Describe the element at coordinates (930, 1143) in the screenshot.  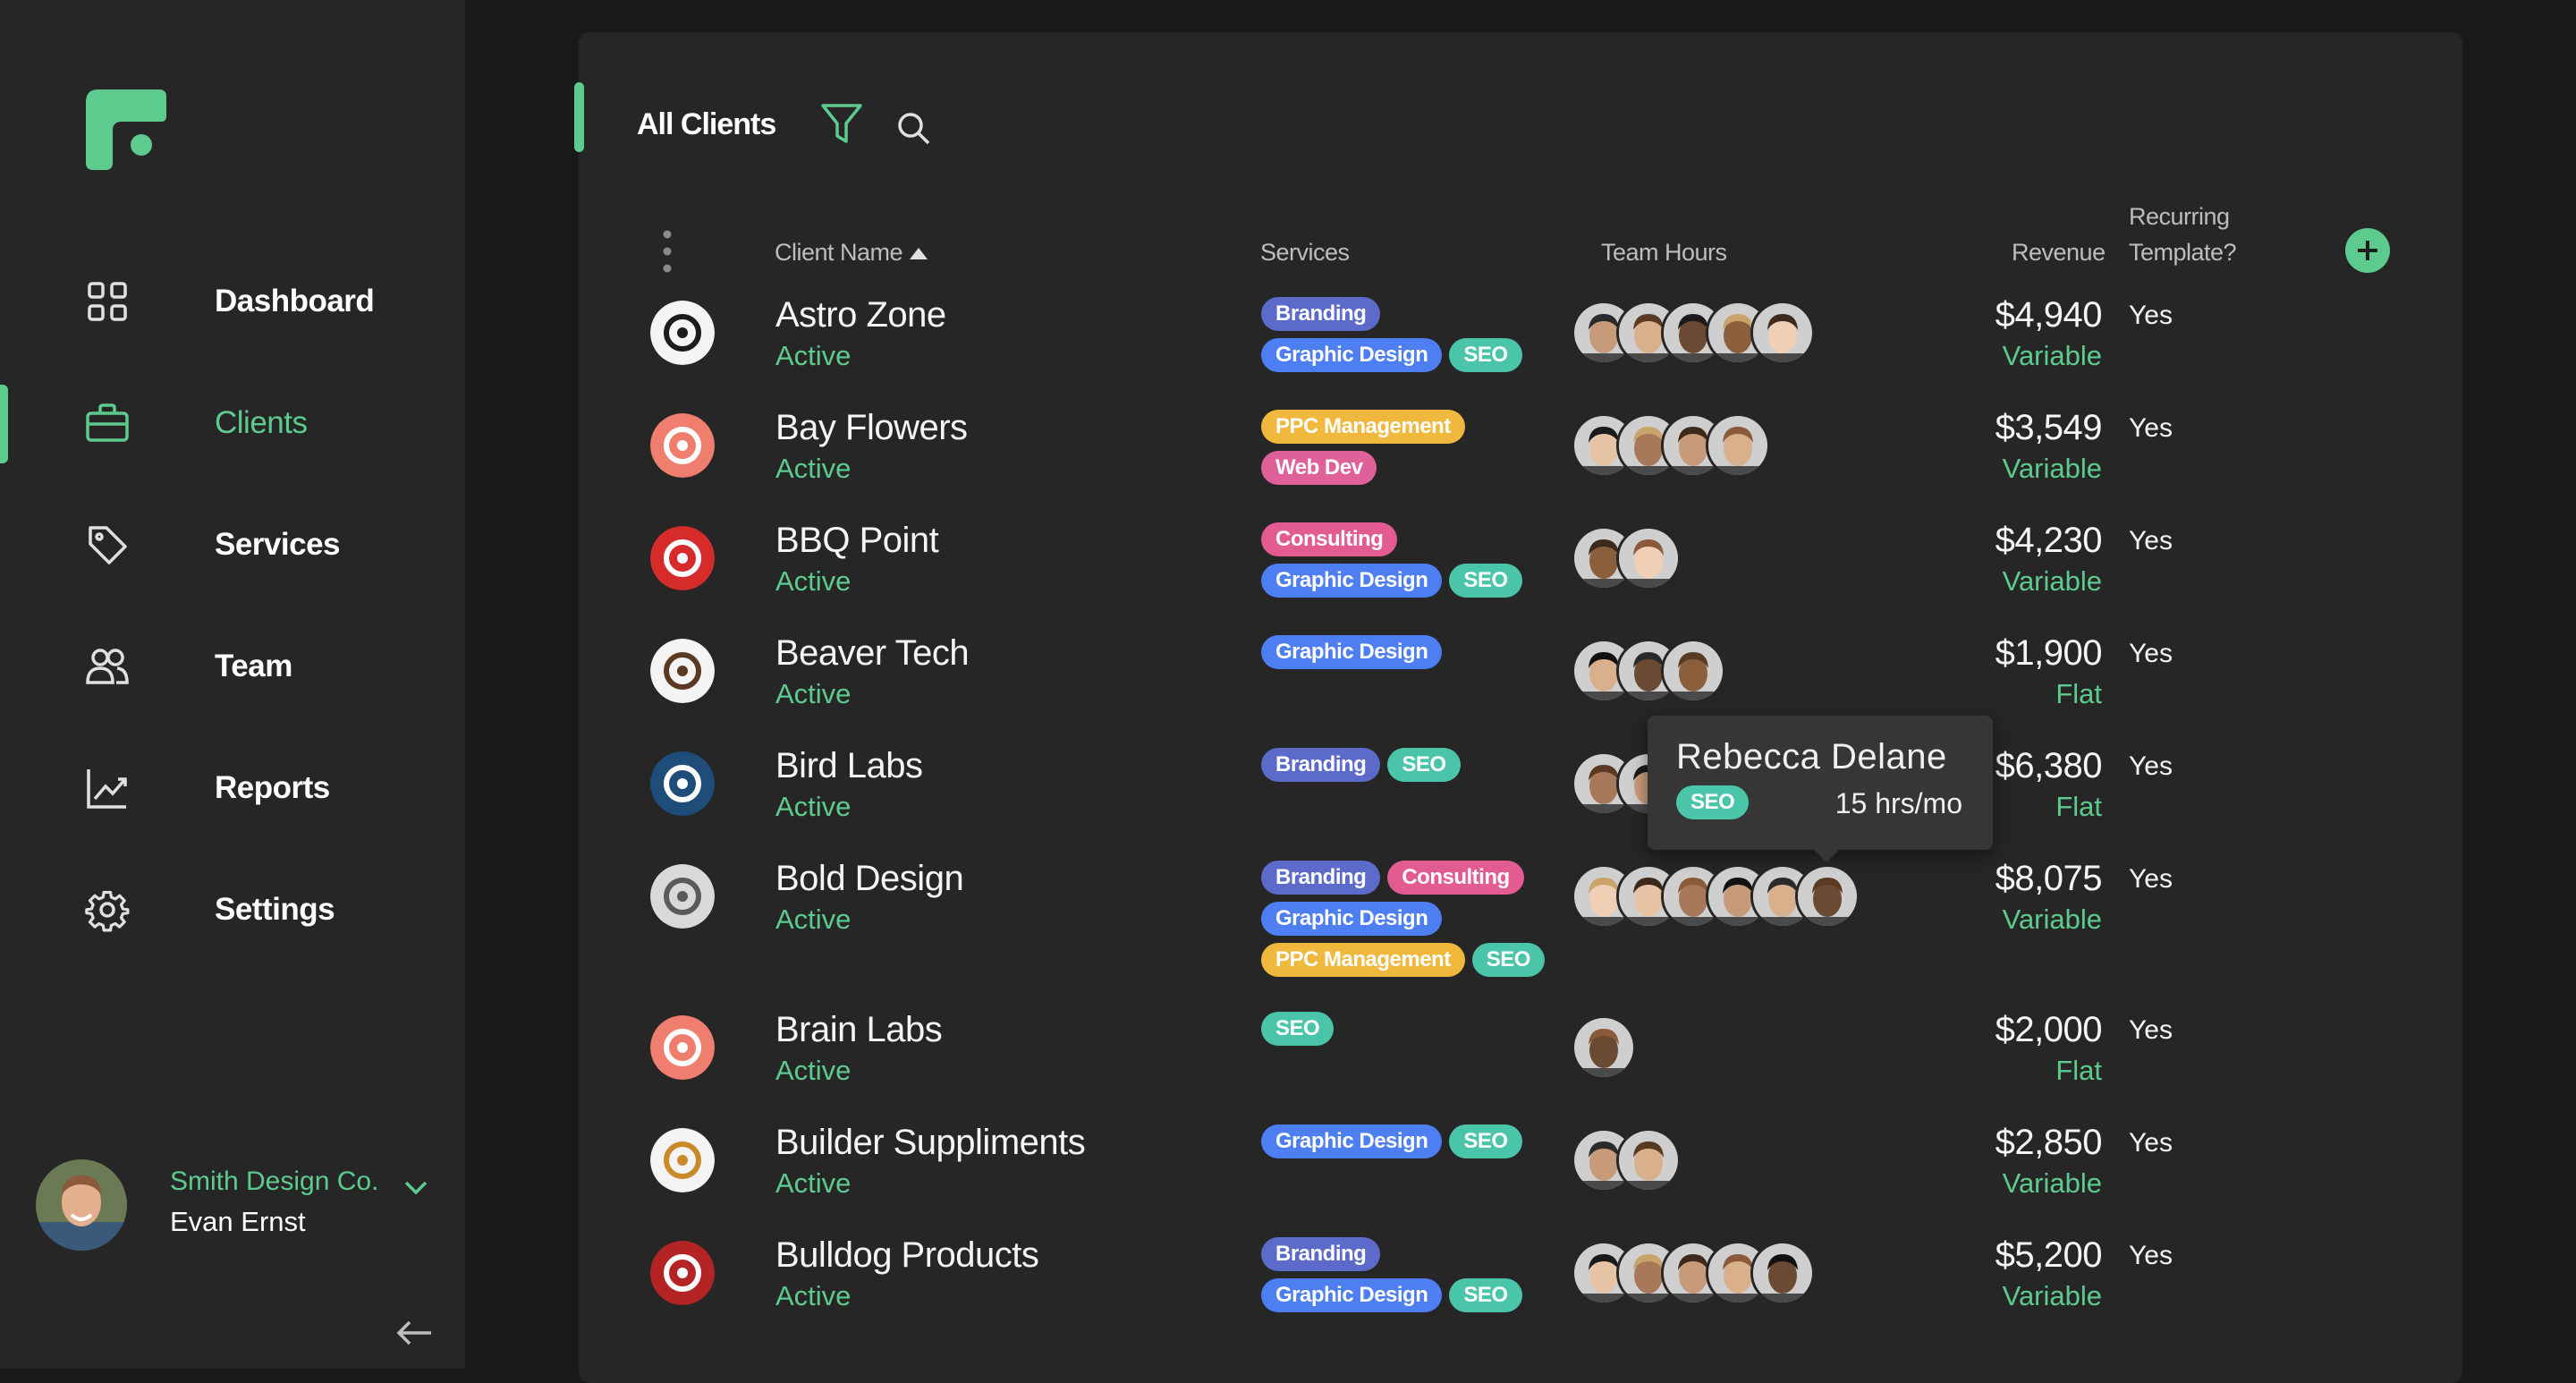
I see `client-name: Builder Suppliments` at that location.